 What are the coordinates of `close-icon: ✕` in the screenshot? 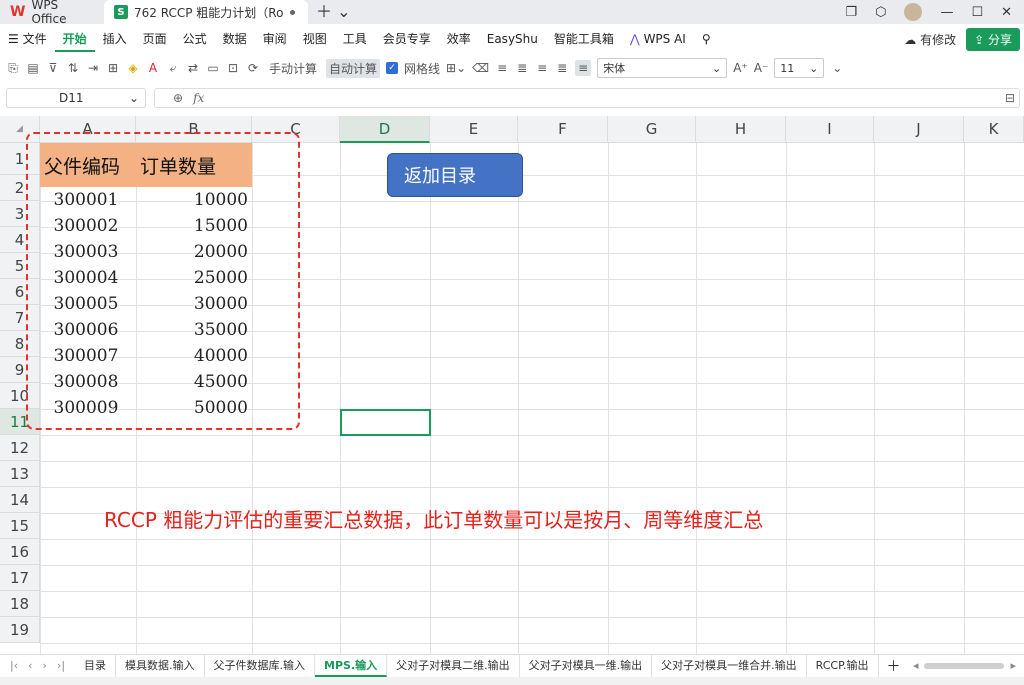 It's located at (1006, 12).